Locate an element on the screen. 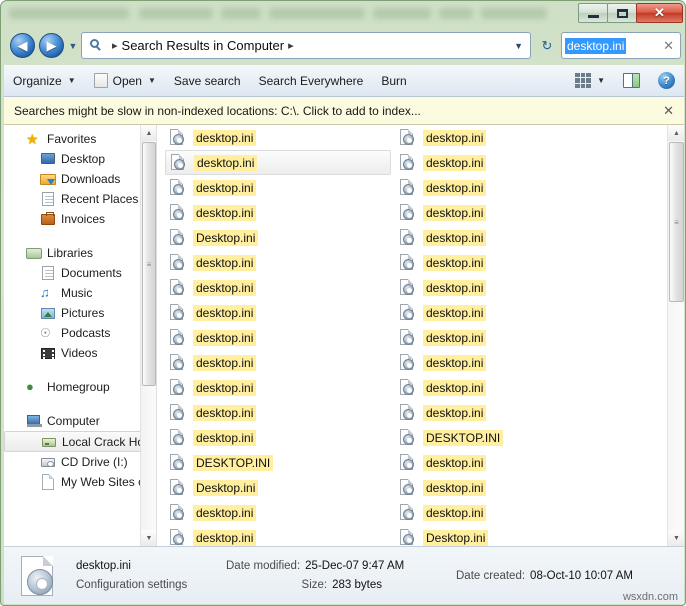 Image resolution: width=686 pixels, height=606 pixels. sidebar-item-music: ♫ Music is located at coordinates (80, 293).